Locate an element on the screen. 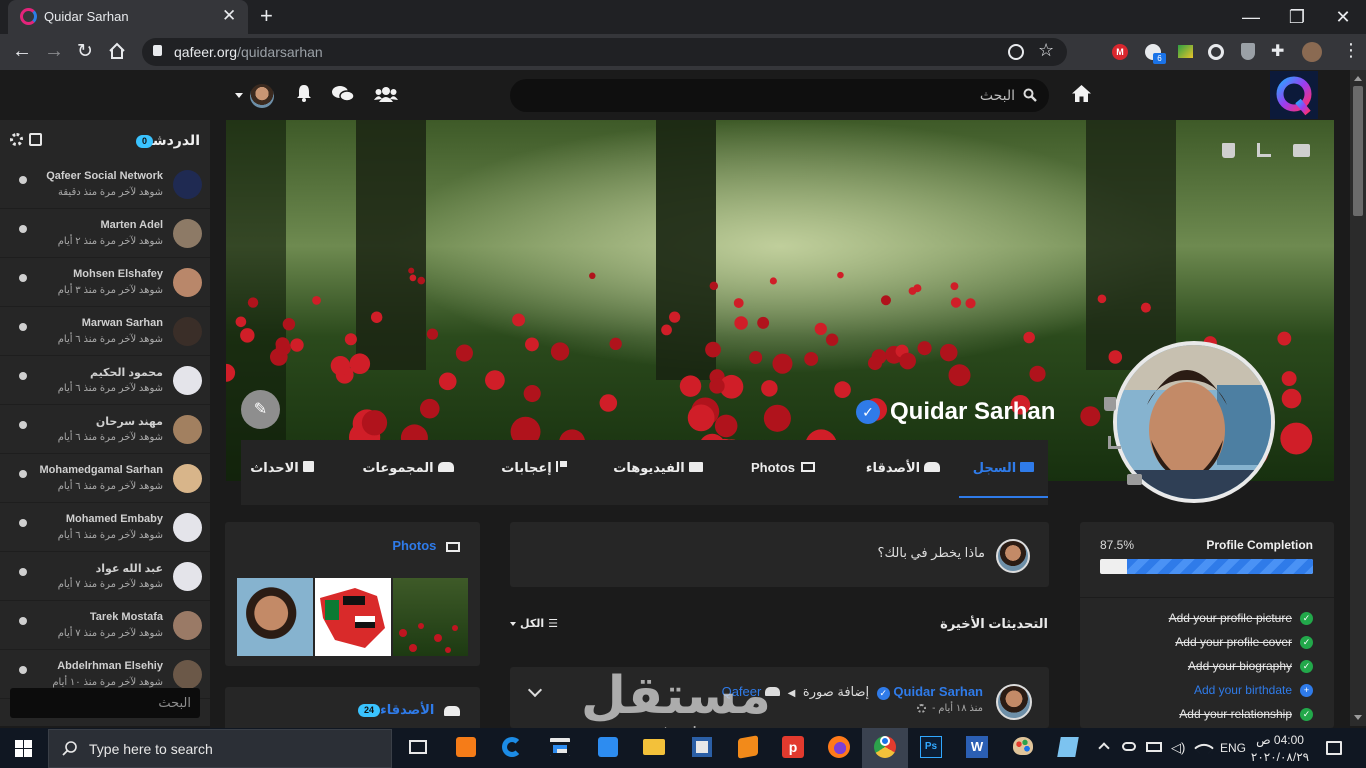 The width and height of the screenshot is (1366, 768). photo-thumb-map is located at coordinates (353, 617).